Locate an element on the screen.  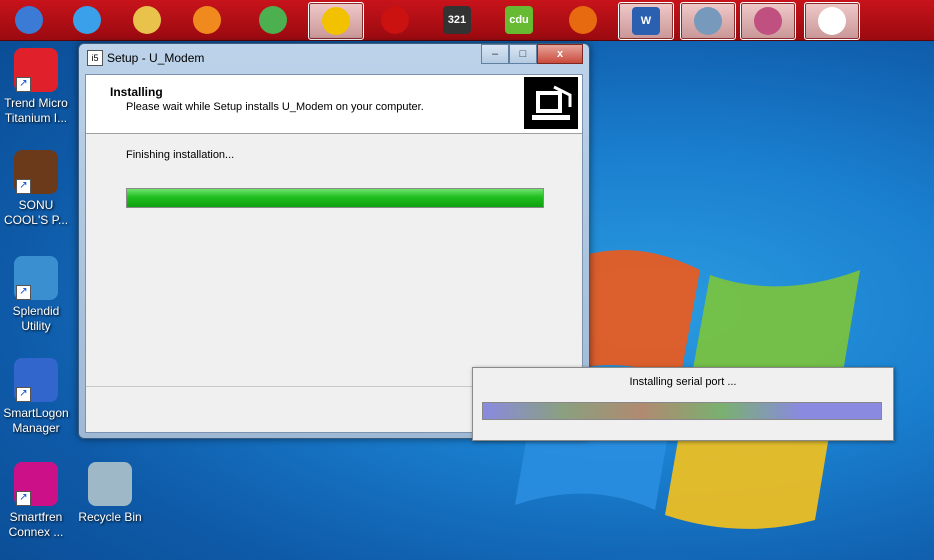
app-cdu-icon: cdu is located at coordinates (519, 20).